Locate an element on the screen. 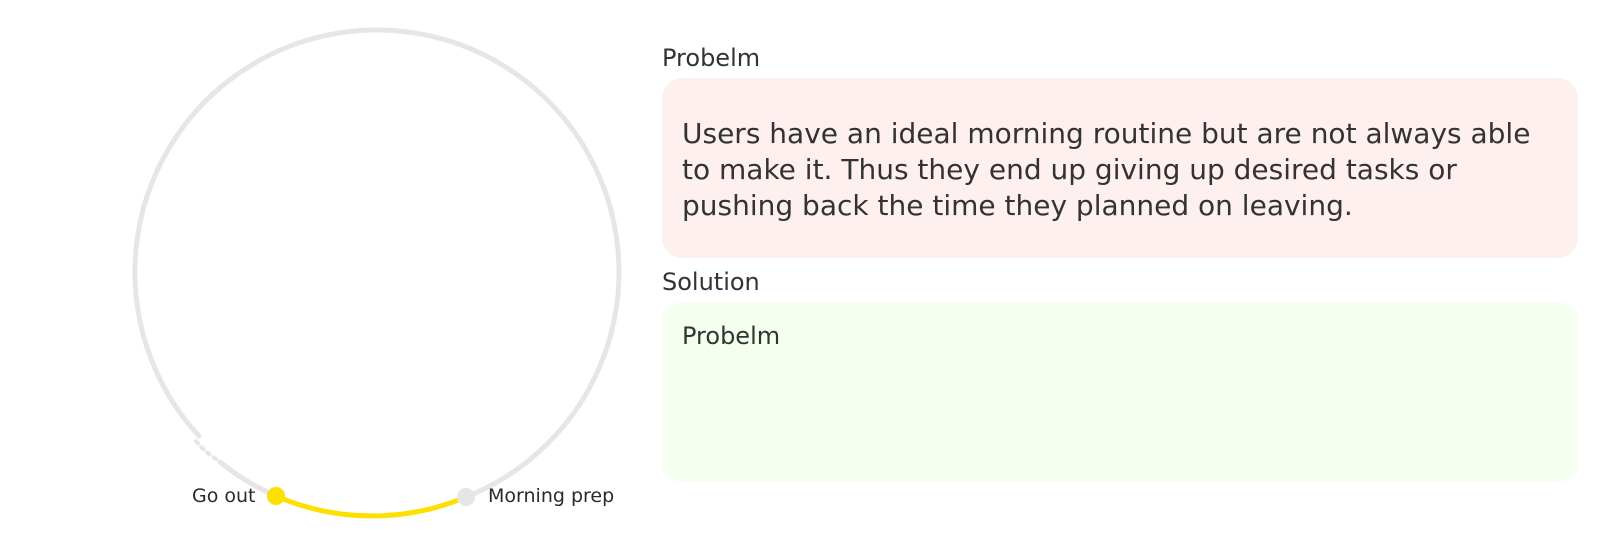  go-out-label: Go out is located at coordinates (224, 496).